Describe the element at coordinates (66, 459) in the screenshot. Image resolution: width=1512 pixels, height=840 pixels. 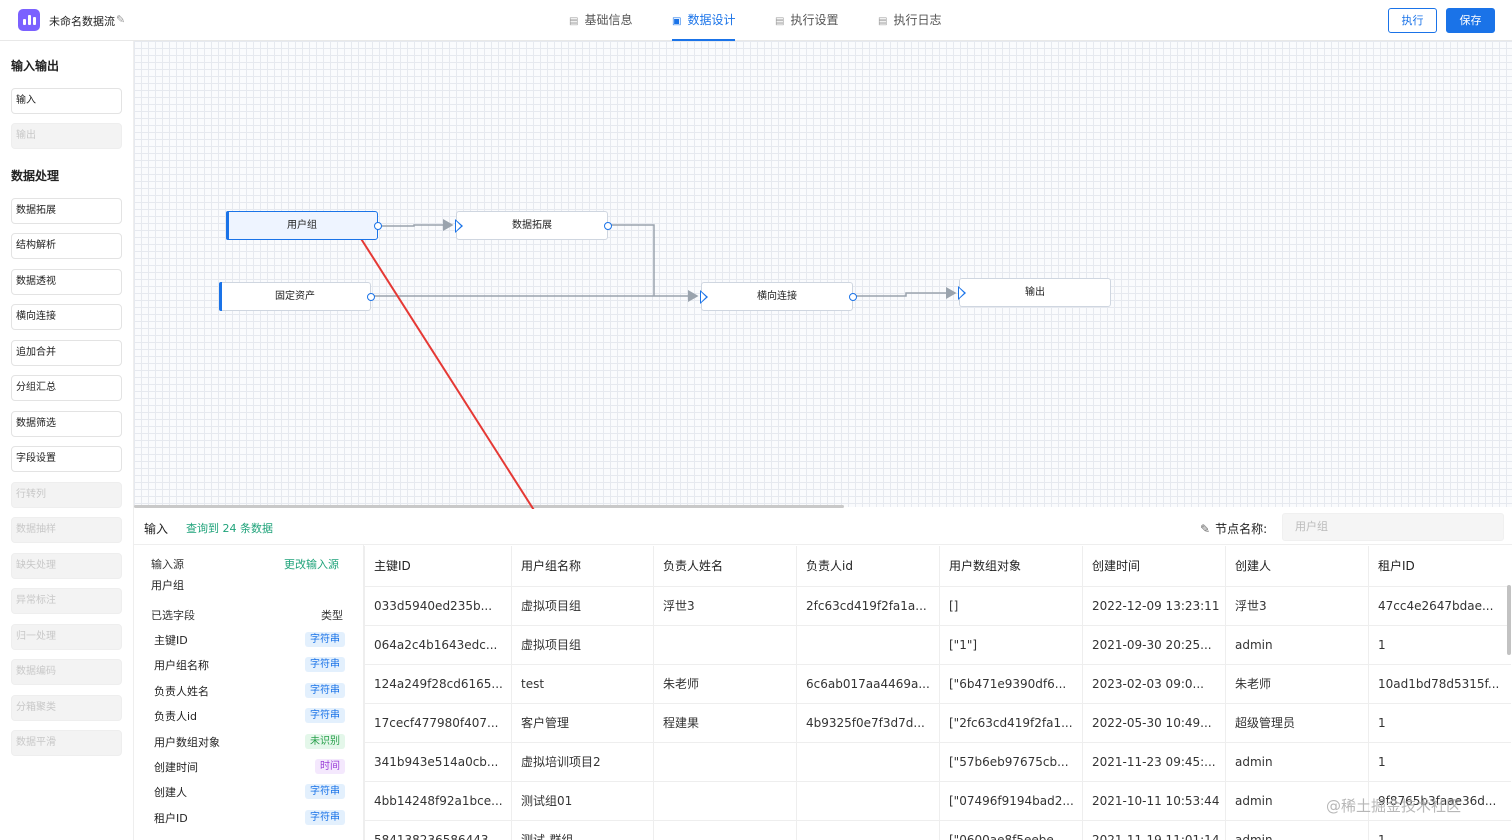
I see `tool-field-settings: 字段设置` at that location.